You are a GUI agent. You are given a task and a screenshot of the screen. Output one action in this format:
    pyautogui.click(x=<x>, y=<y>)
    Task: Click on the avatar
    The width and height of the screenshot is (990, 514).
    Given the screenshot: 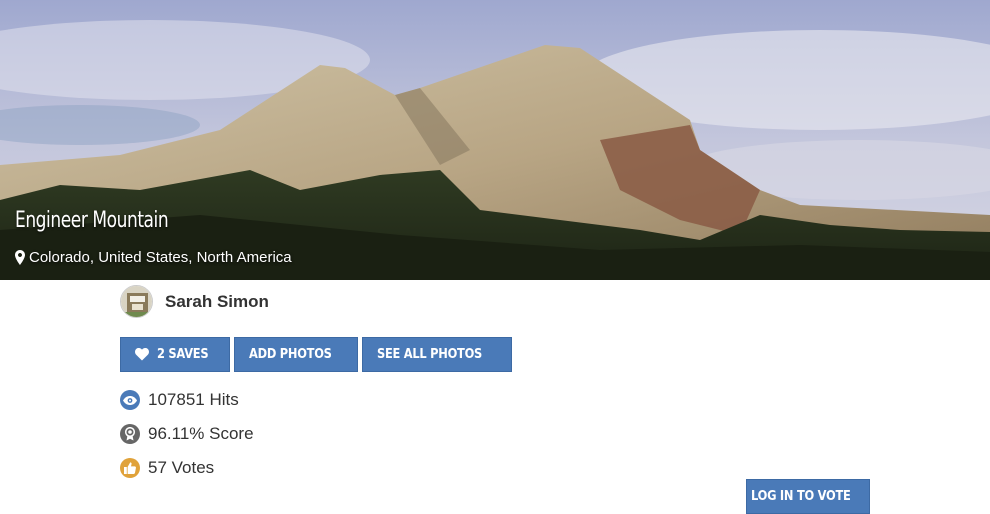 What is the action you would take?
    pyautogui.click(x=136, y=301)
    